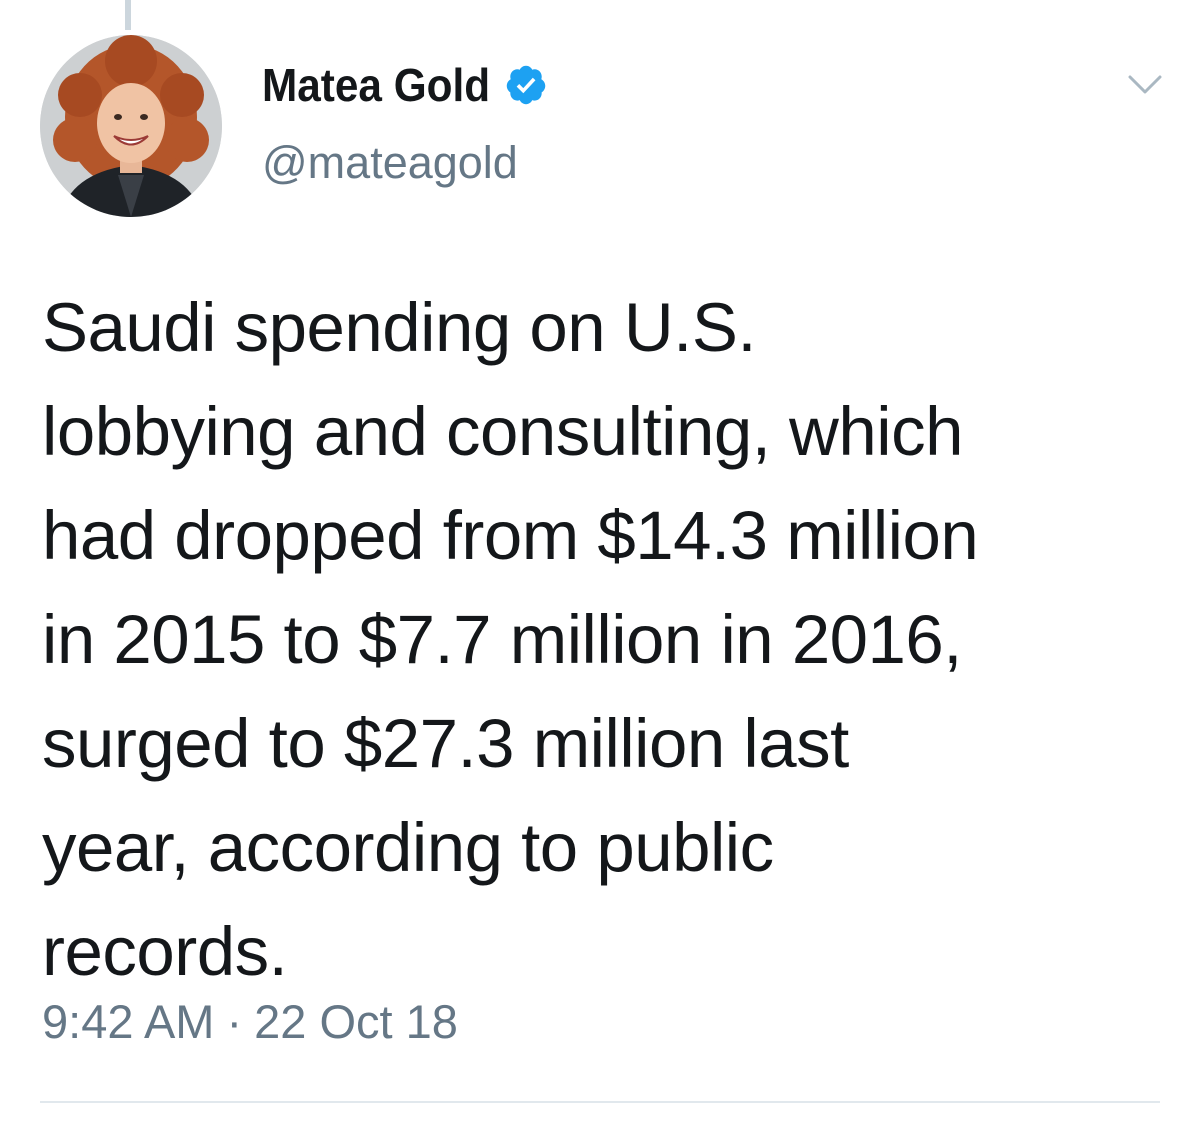  Describe the element at coordinates (376, 85) in the screenshot. I see `author-display-name: Matea Gold` at that location.